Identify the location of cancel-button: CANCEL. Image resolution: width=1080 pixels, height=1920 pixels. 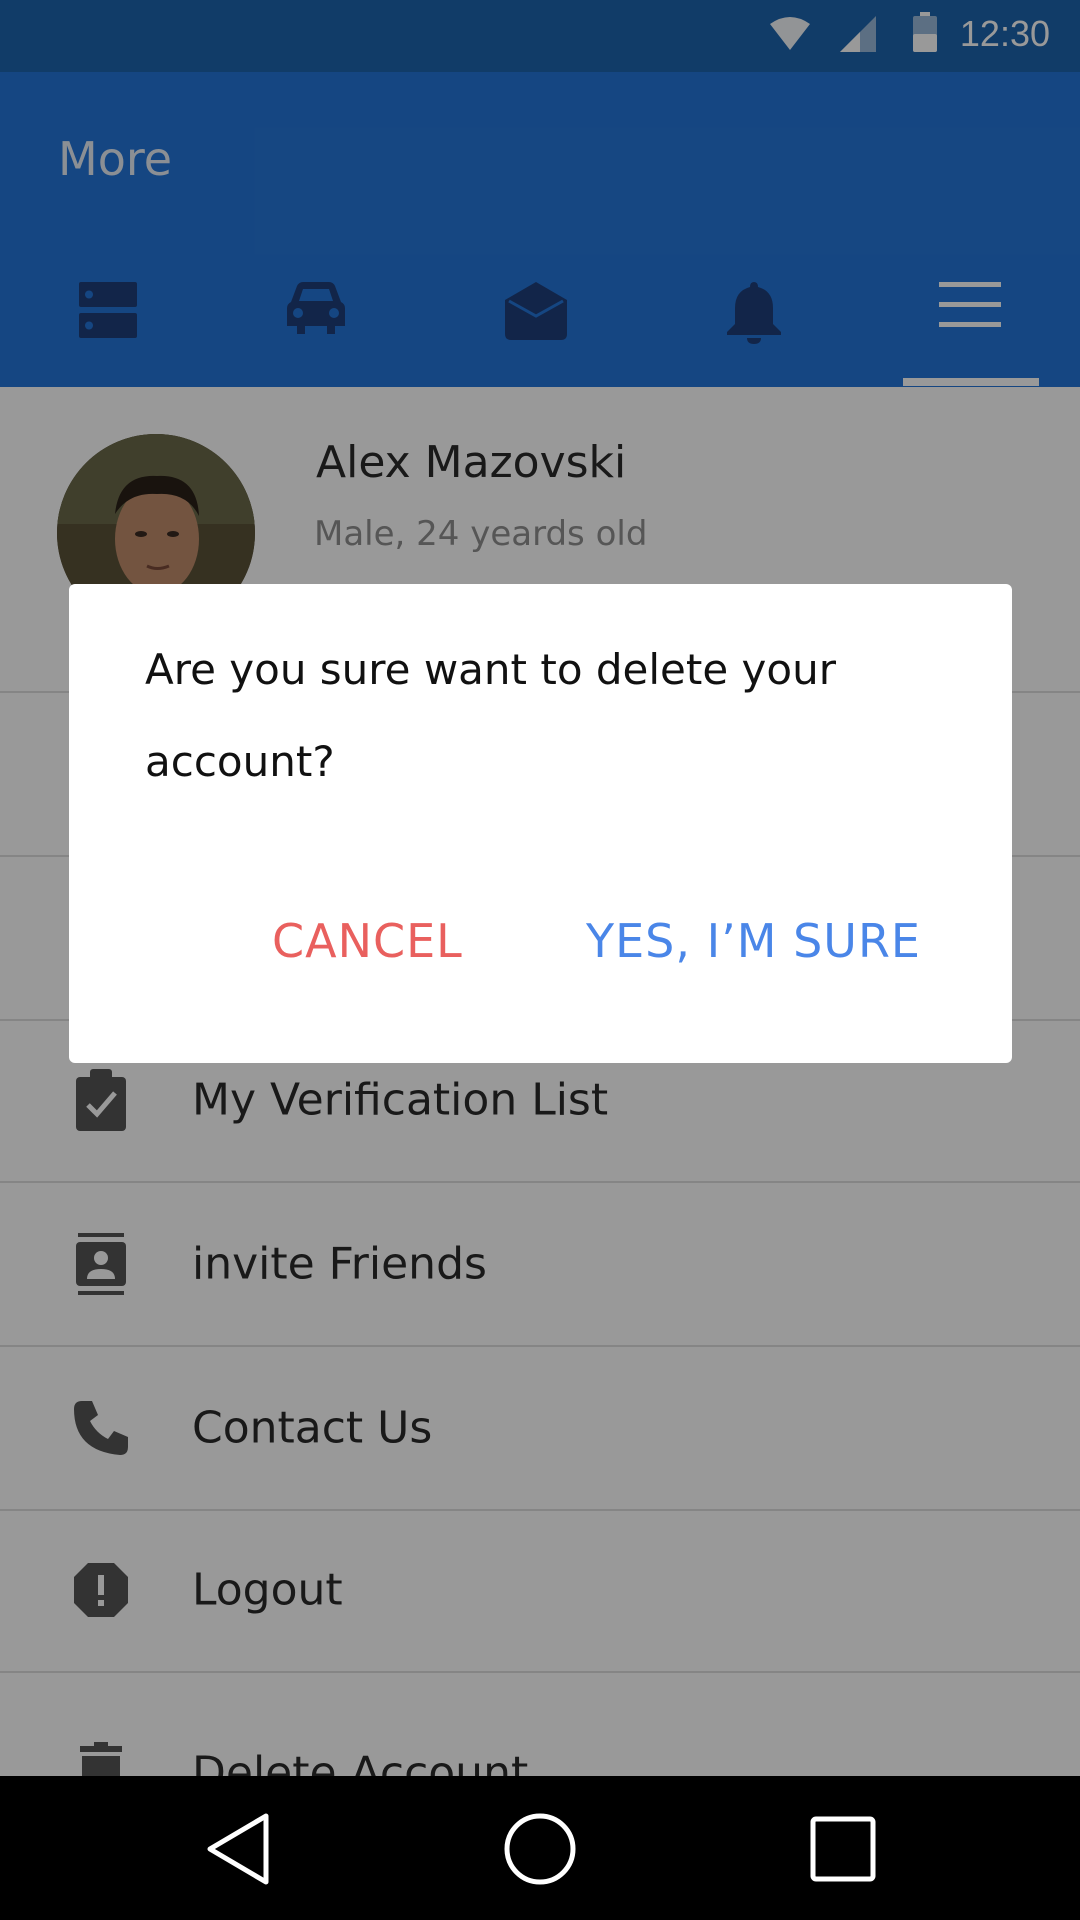
(367, 941).